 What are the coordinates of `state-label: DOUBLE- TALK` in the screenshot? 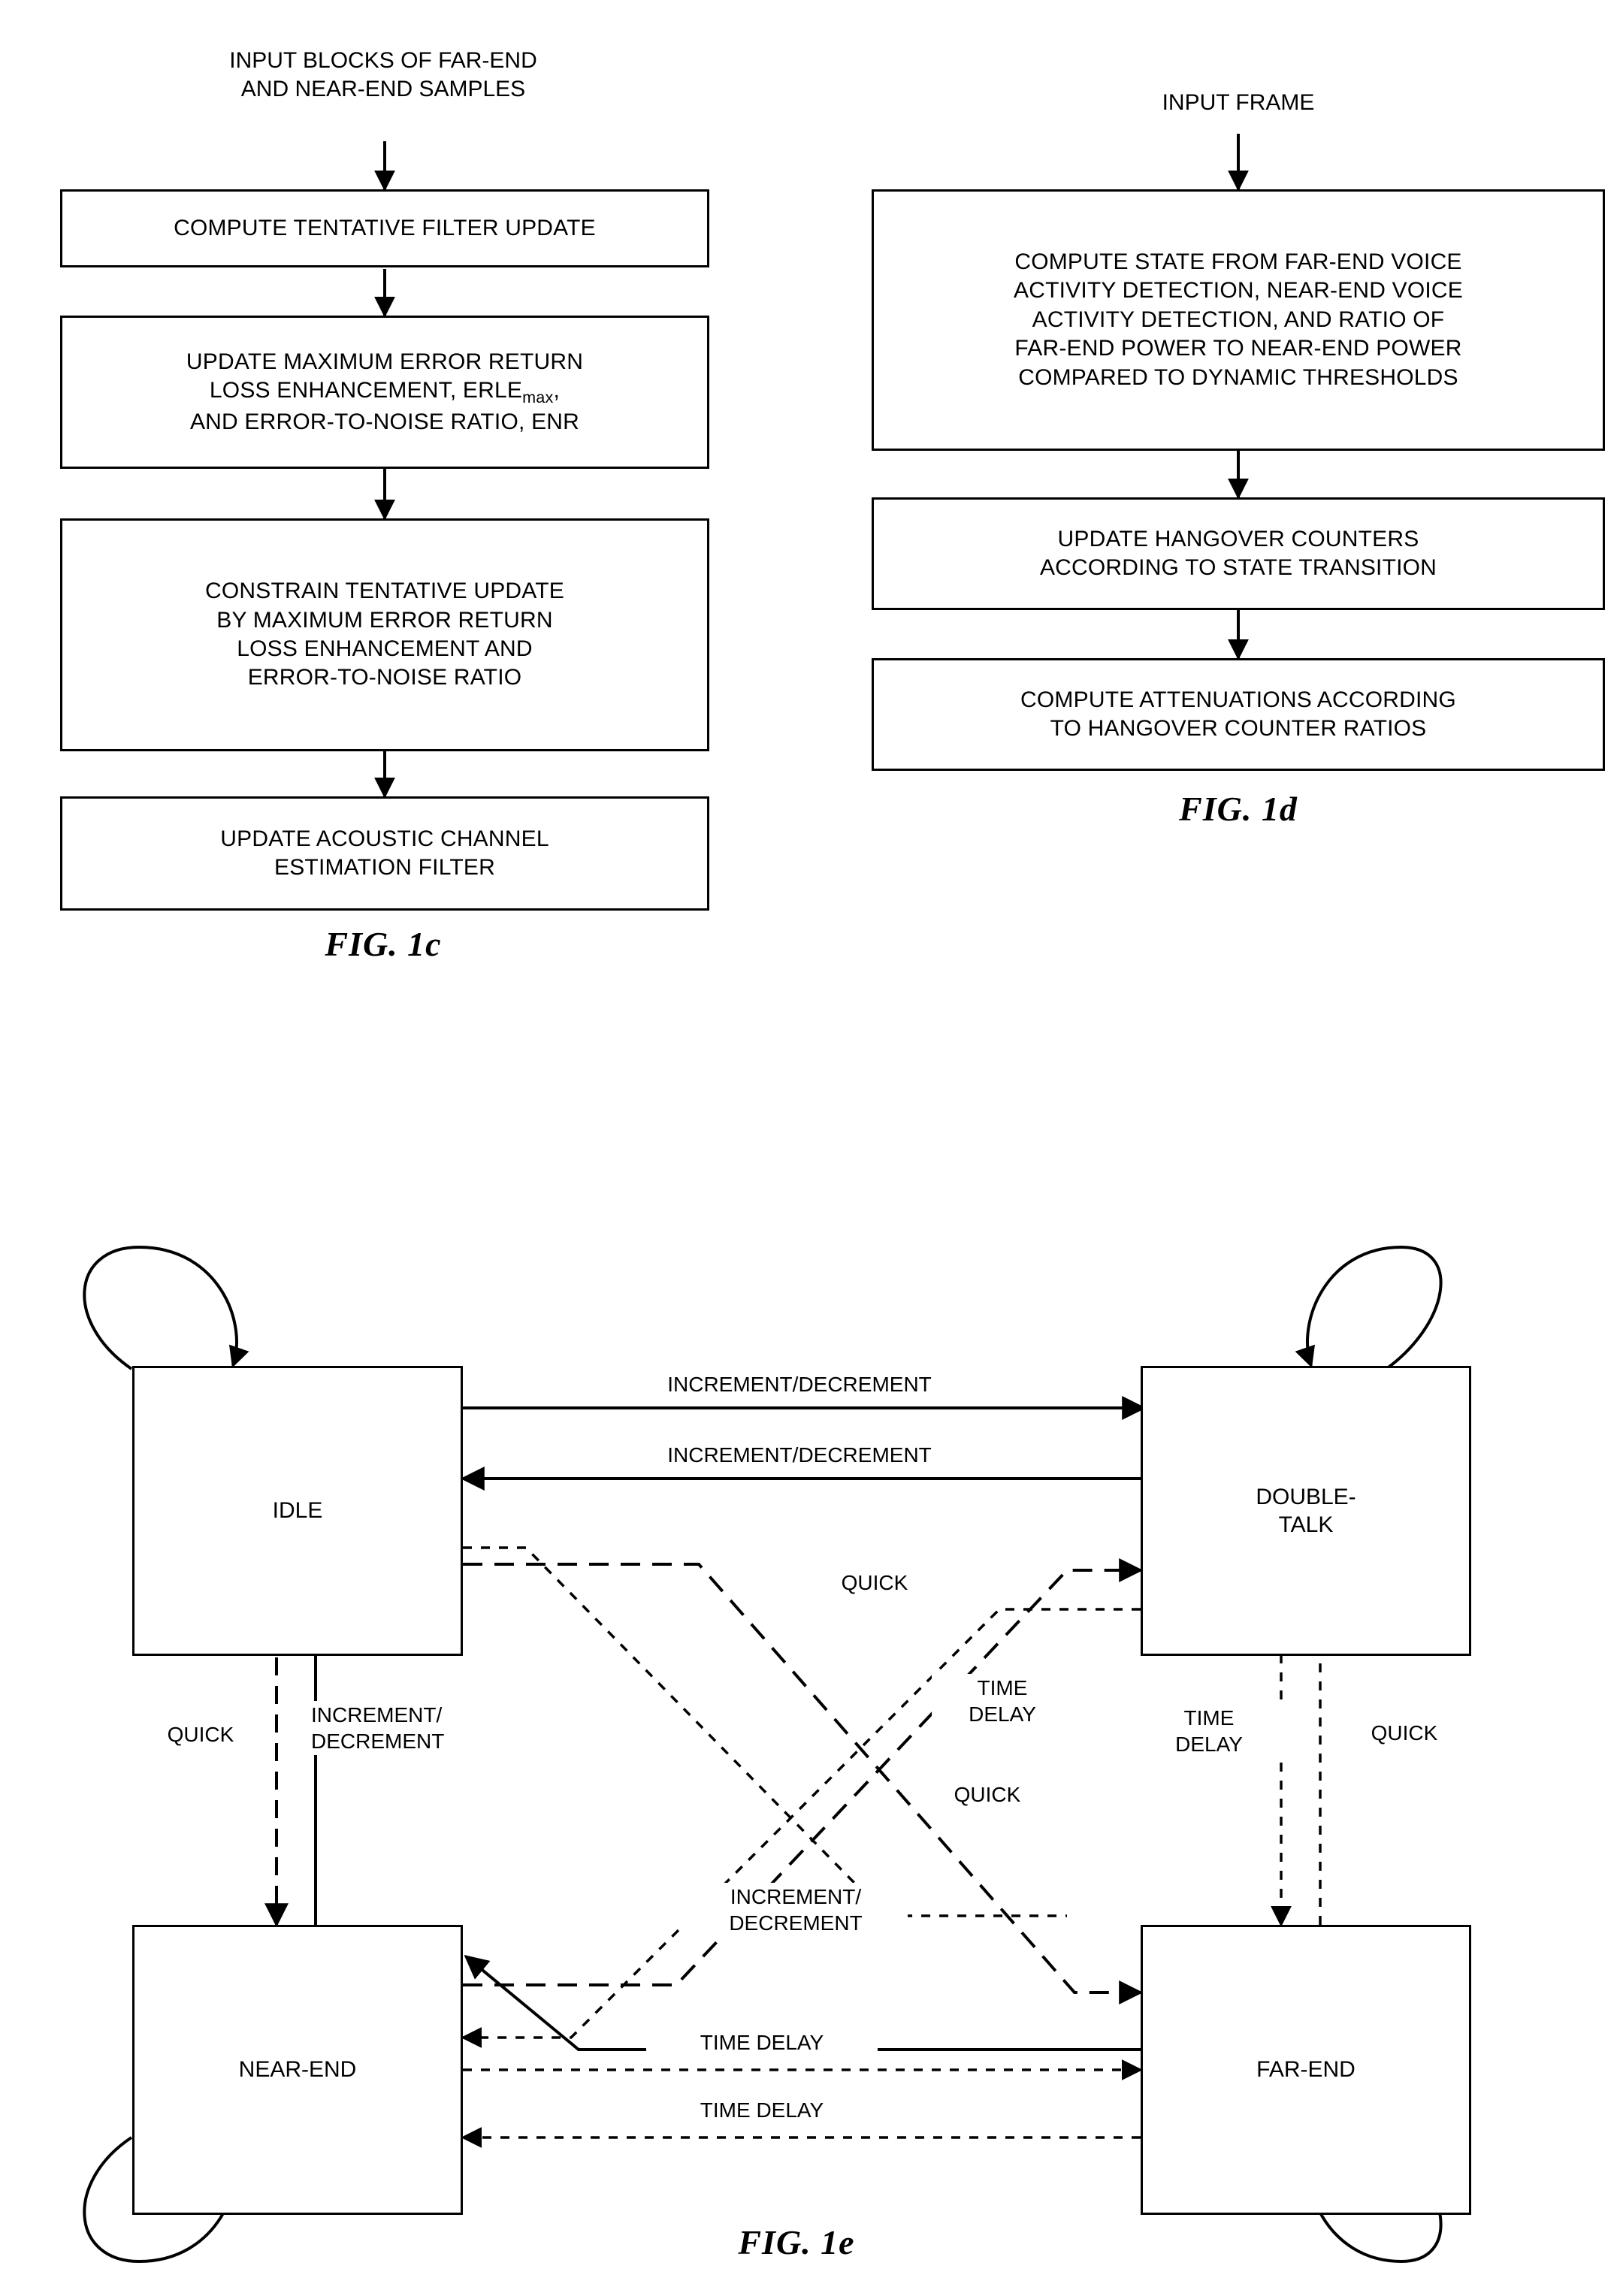 It's located at (1306, 1511).